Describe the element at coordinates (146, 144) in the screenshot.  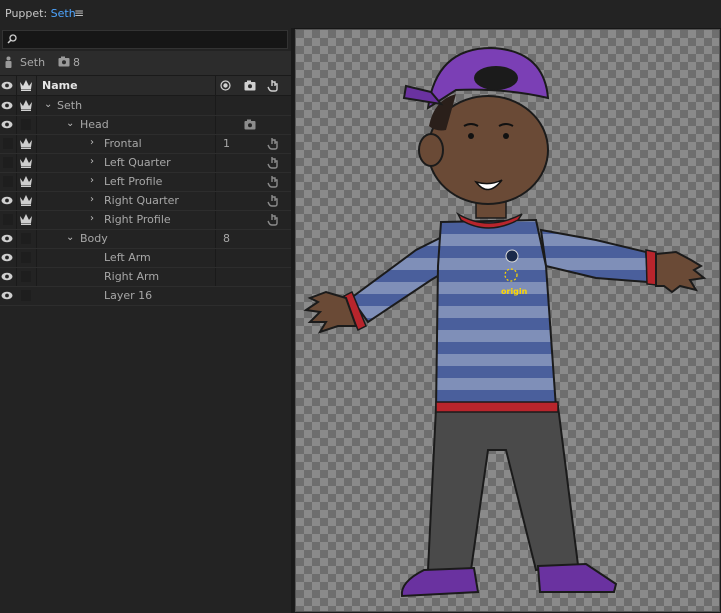
I see `layer-row: › Frontal 1` at that location.